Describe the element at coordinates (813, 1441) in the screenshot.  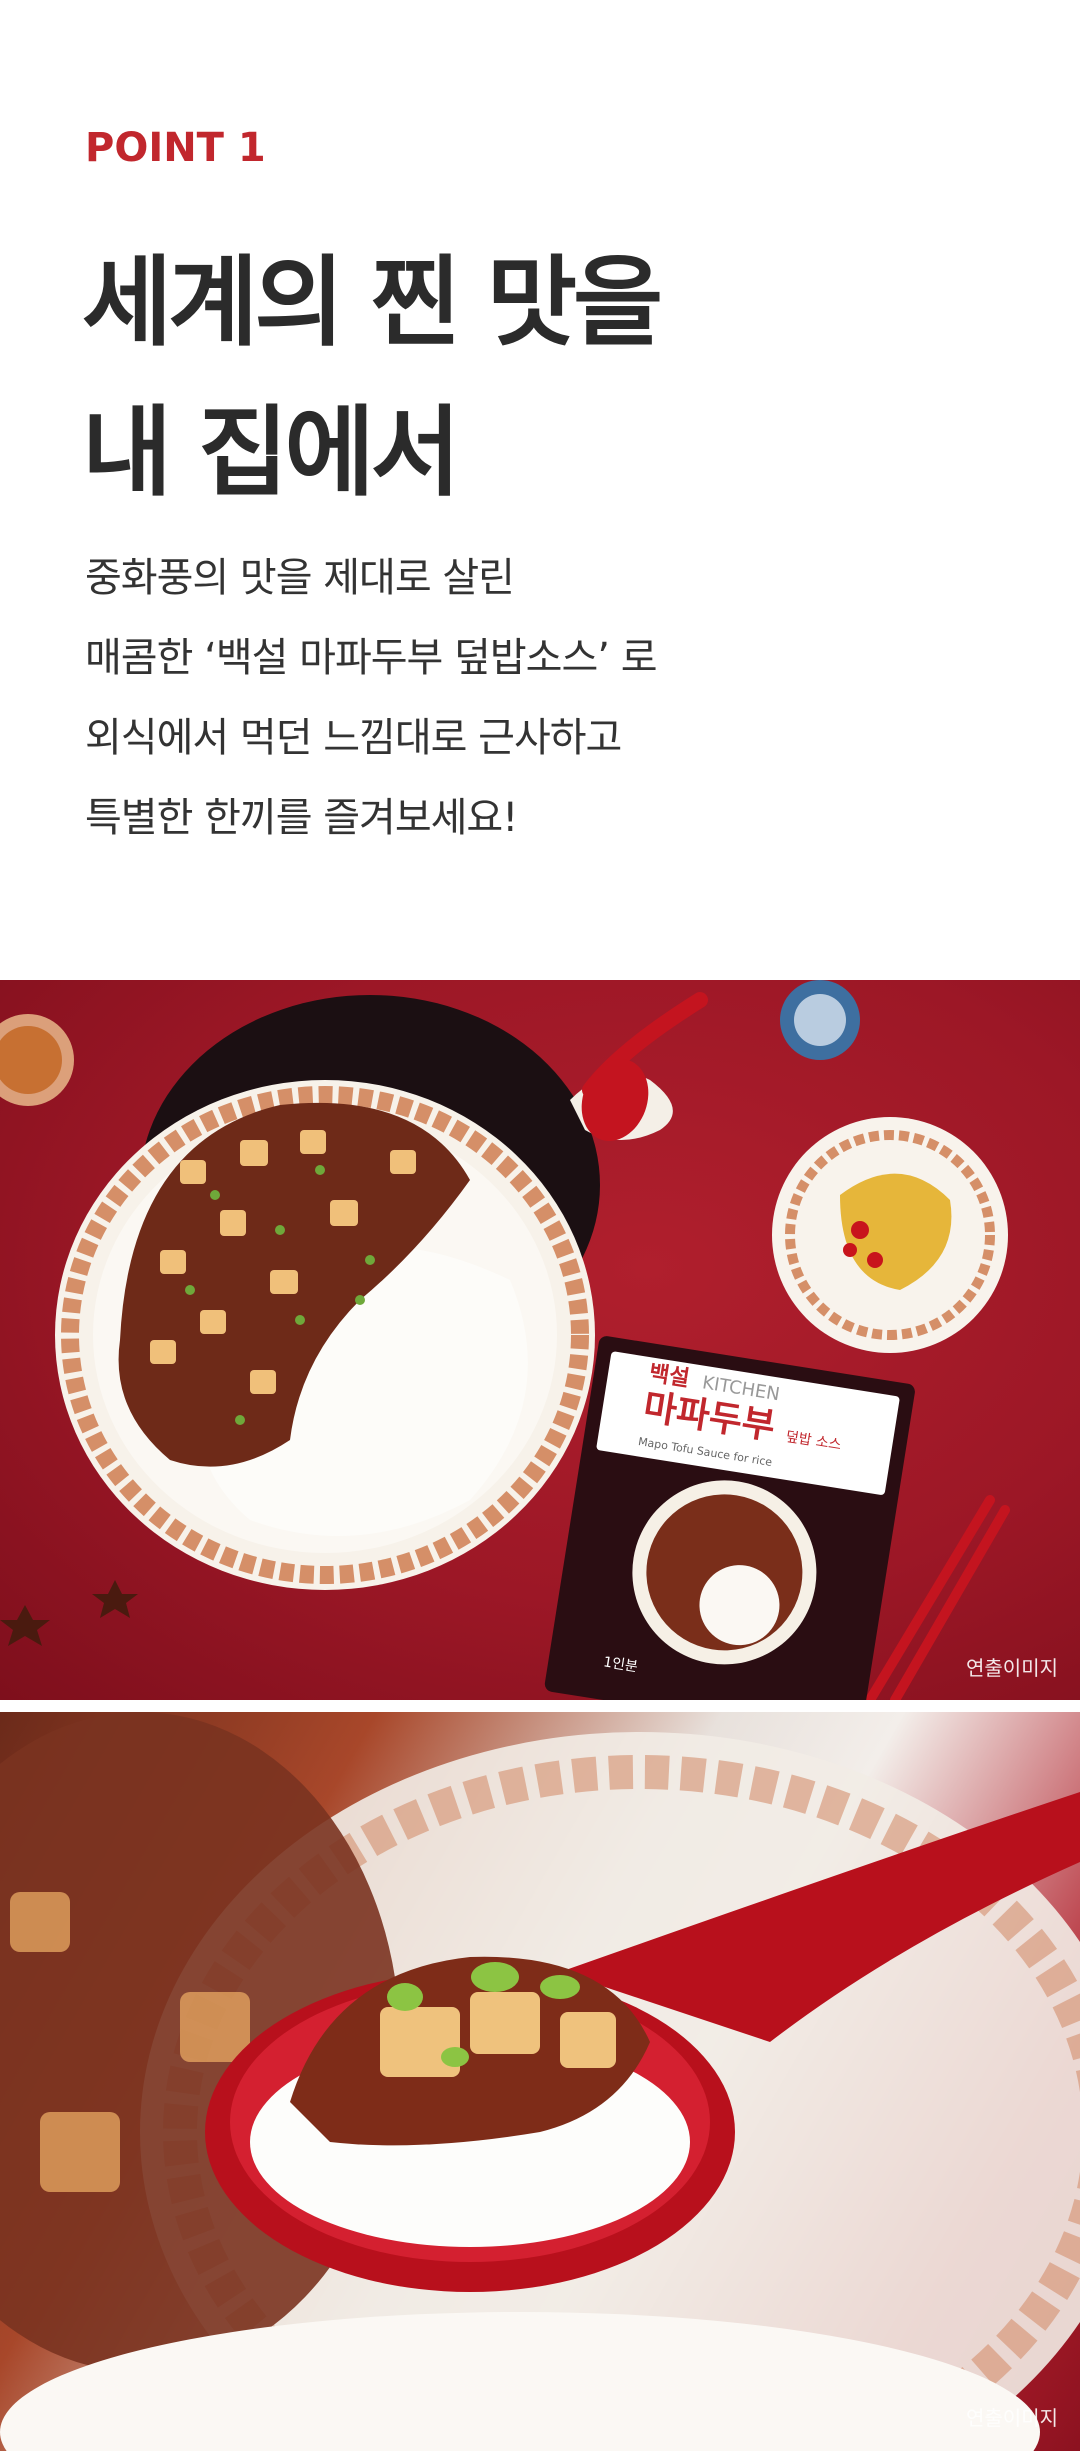
I see `pouch-name-suffix: 덮밥 소스` at that location.